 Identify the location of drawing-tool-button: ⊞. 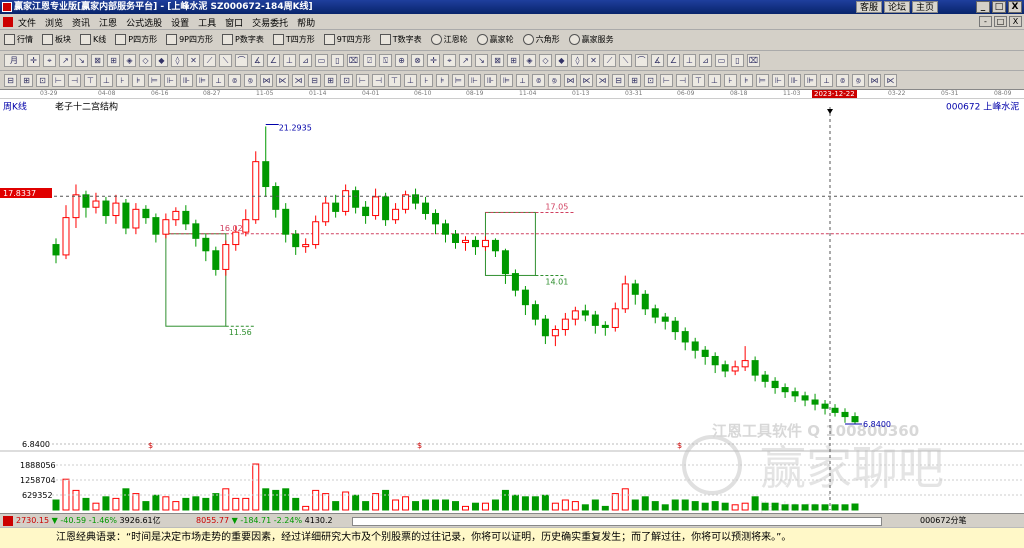
(513, 60).